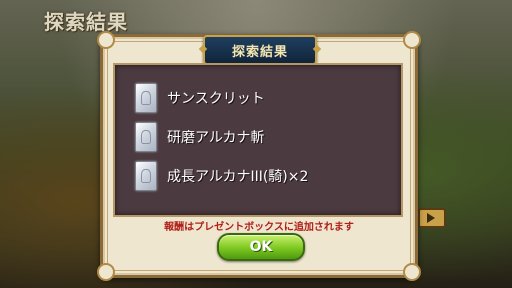  What do you see at coordinates (432, 218) in the screenshot?
I see `next-arrow-icon` at bounding box center [432, 218].